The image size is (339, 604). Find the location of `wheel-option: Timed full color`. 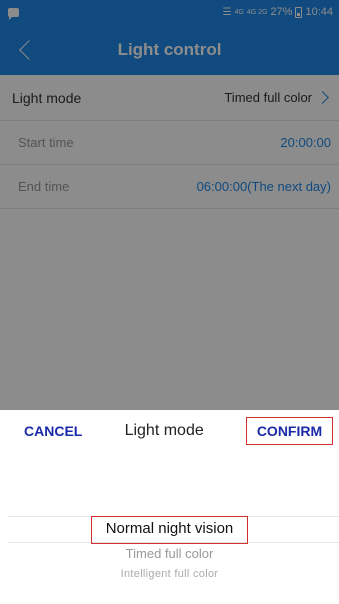

wheel-option: Timed full color is located at coordinates (169, 553).